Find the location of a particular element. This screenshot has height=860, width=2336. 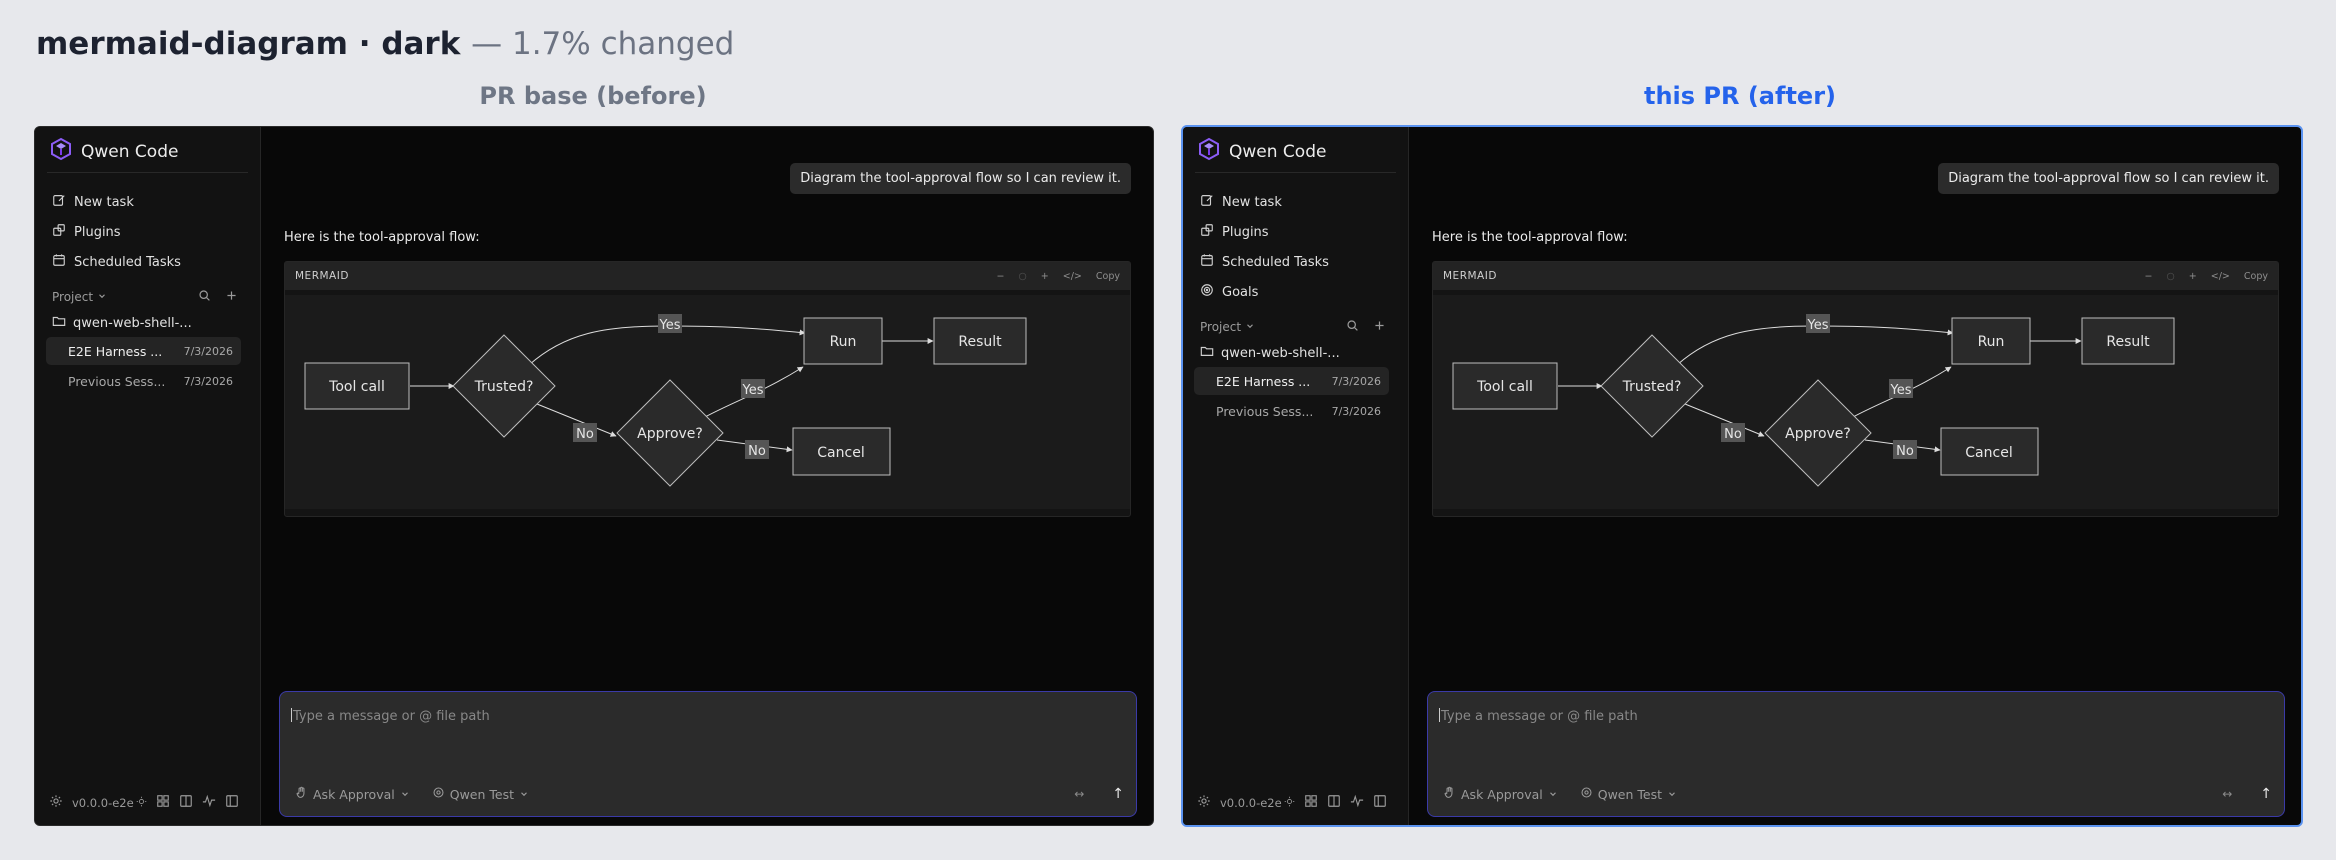

version-label: v0.0.0-e2e is located at coordinates (1257, 803).